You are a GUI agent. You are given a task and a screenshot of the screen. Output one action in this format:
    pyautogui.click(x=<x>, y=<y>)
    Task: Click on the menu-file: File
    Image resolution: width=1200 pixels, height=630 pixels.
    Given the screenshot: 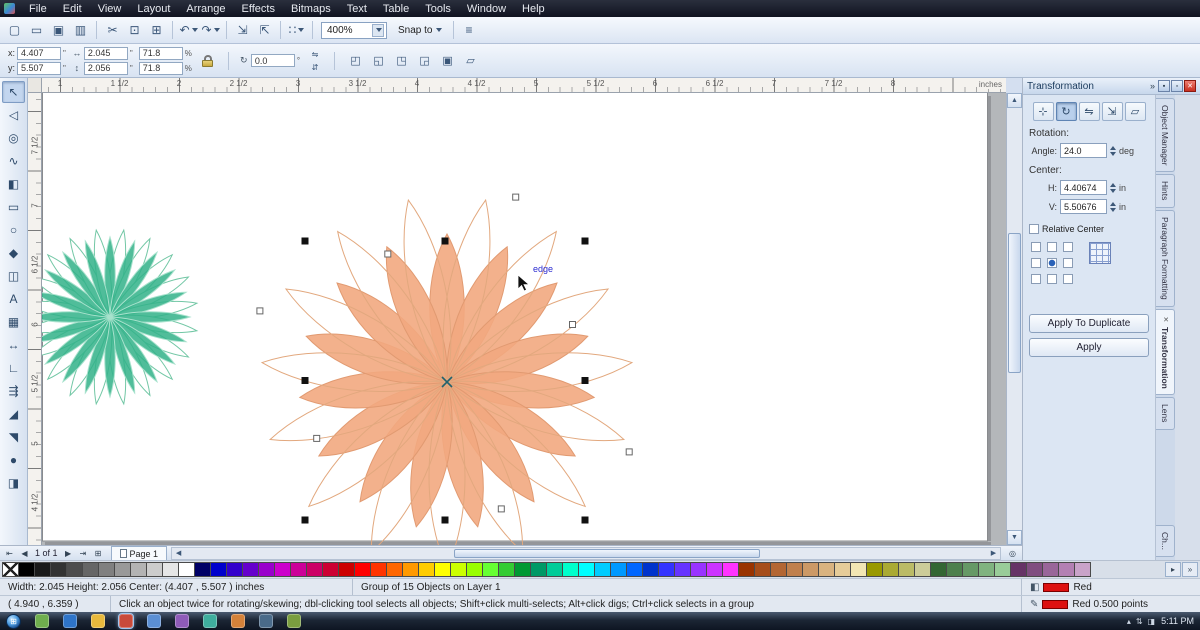 What is the action you would take?
    pyautogui.click(x=38, y=9)
    